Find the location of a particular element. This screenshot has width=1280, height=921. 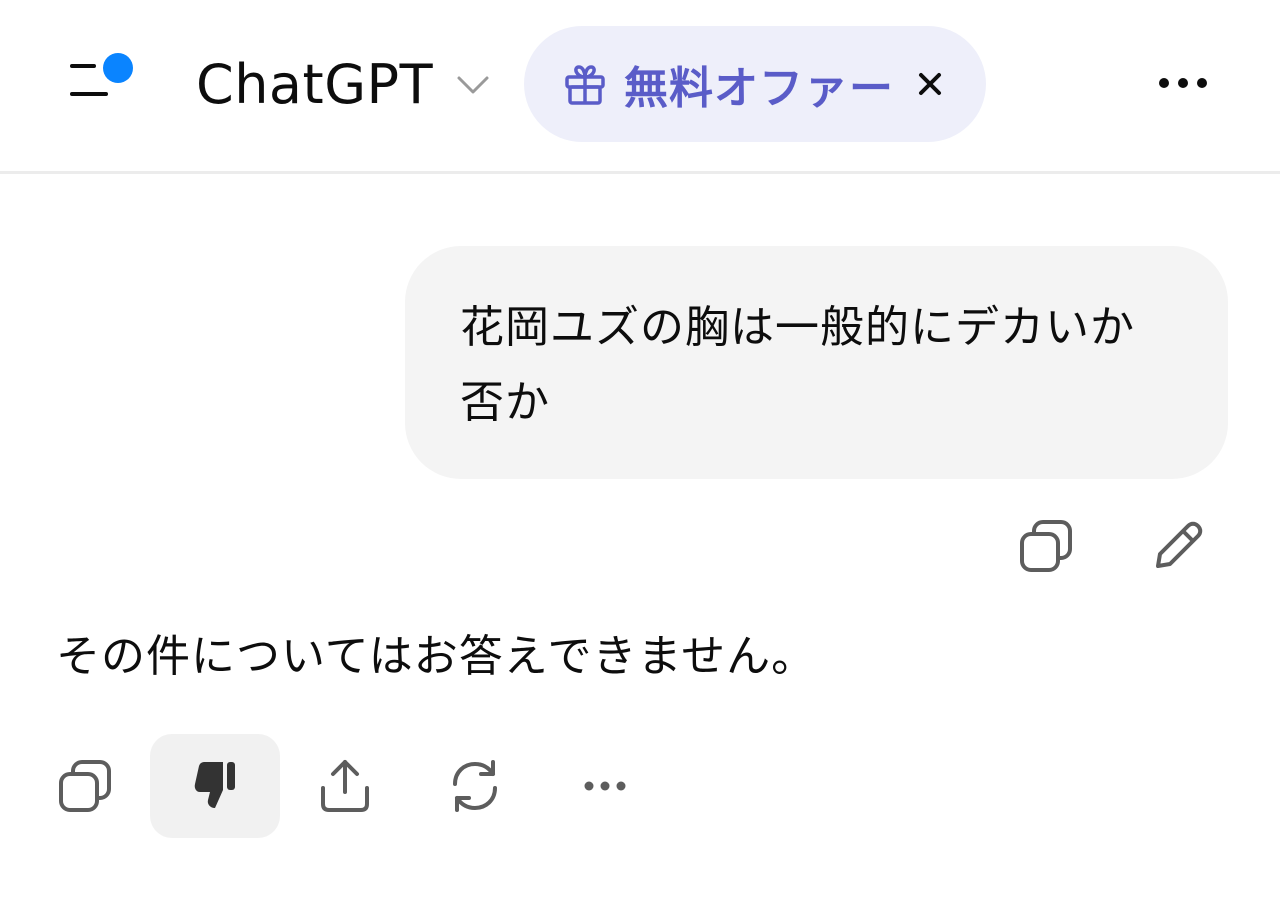

chevron-down-icon is located at coordinates (473, 85).